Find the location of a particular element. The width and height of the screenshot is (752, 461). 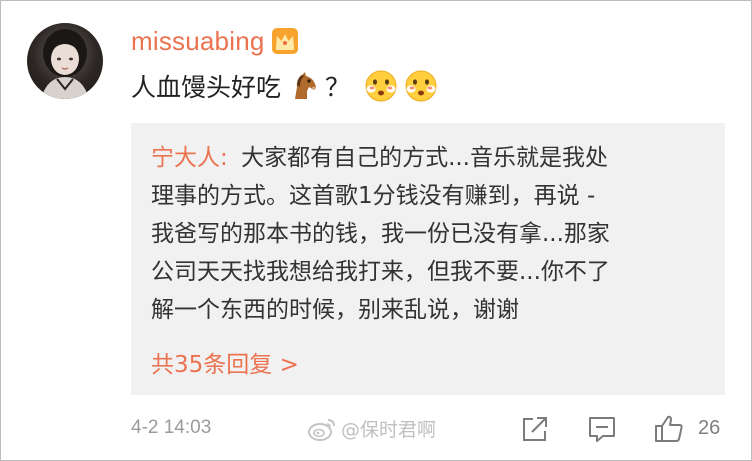

timestamp: 4-2 14:03 is located at coordinates (171, 427).